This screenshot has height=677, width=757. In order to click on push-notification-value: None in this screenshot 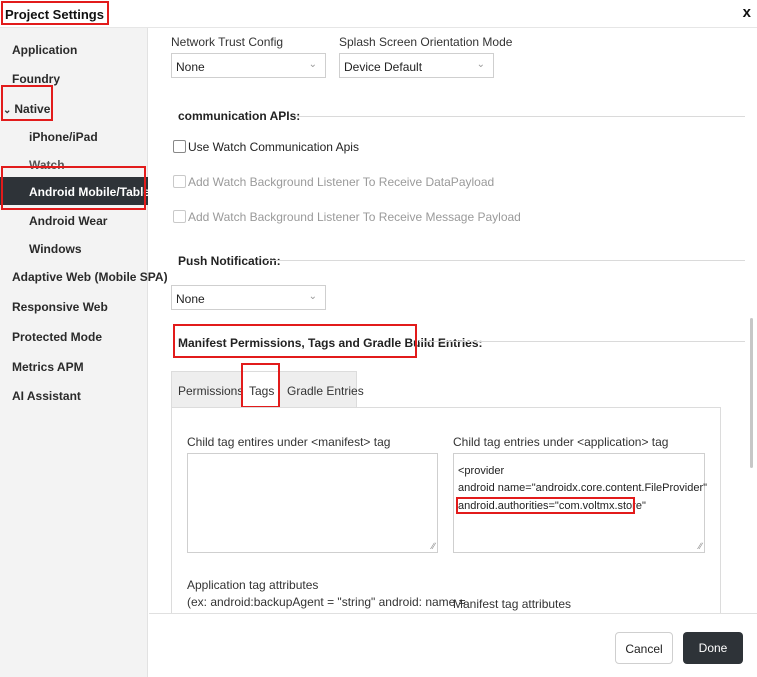, I will do `click(190, 299)`.